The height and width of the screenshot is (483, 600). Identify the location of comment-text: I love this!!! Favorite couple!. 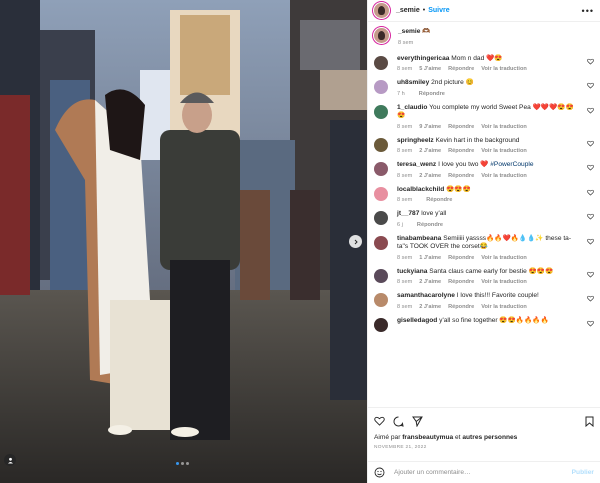
(497, 295).